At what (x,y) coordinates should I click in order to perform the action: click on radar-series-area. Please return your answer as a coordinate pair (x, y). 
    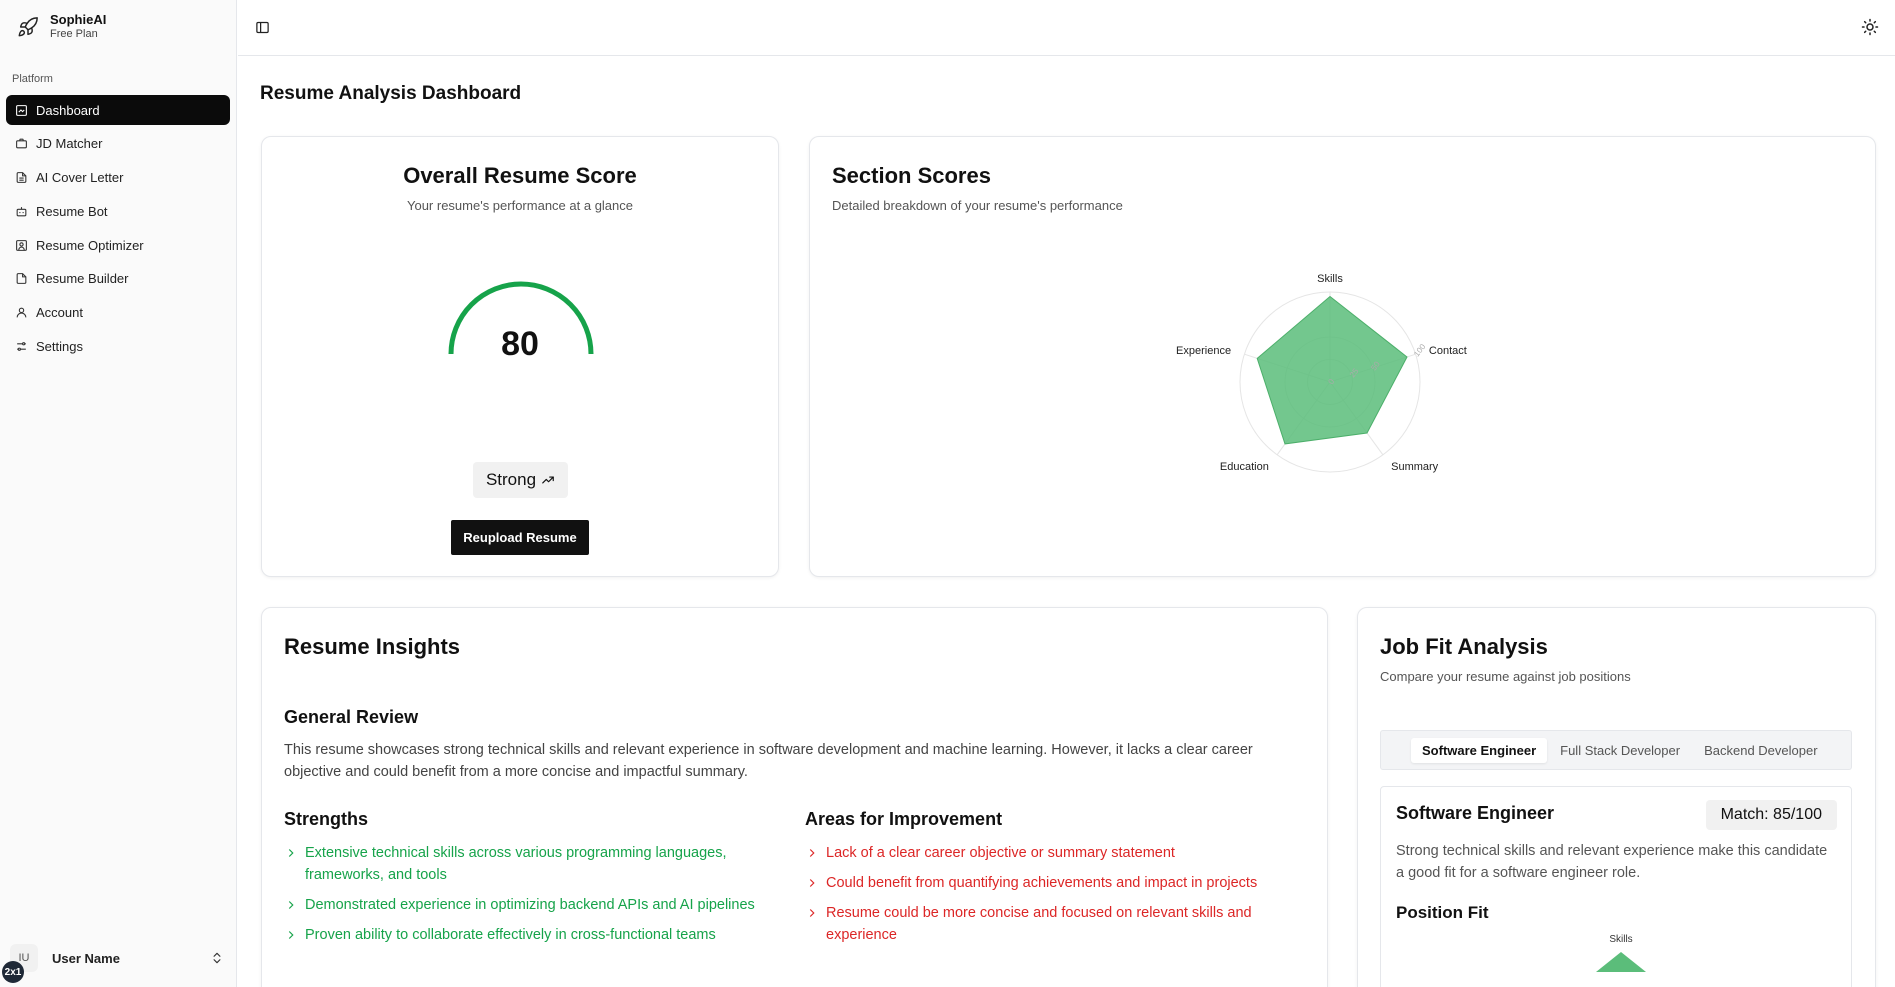
    Looking at the image, I should click on (1332, 370).